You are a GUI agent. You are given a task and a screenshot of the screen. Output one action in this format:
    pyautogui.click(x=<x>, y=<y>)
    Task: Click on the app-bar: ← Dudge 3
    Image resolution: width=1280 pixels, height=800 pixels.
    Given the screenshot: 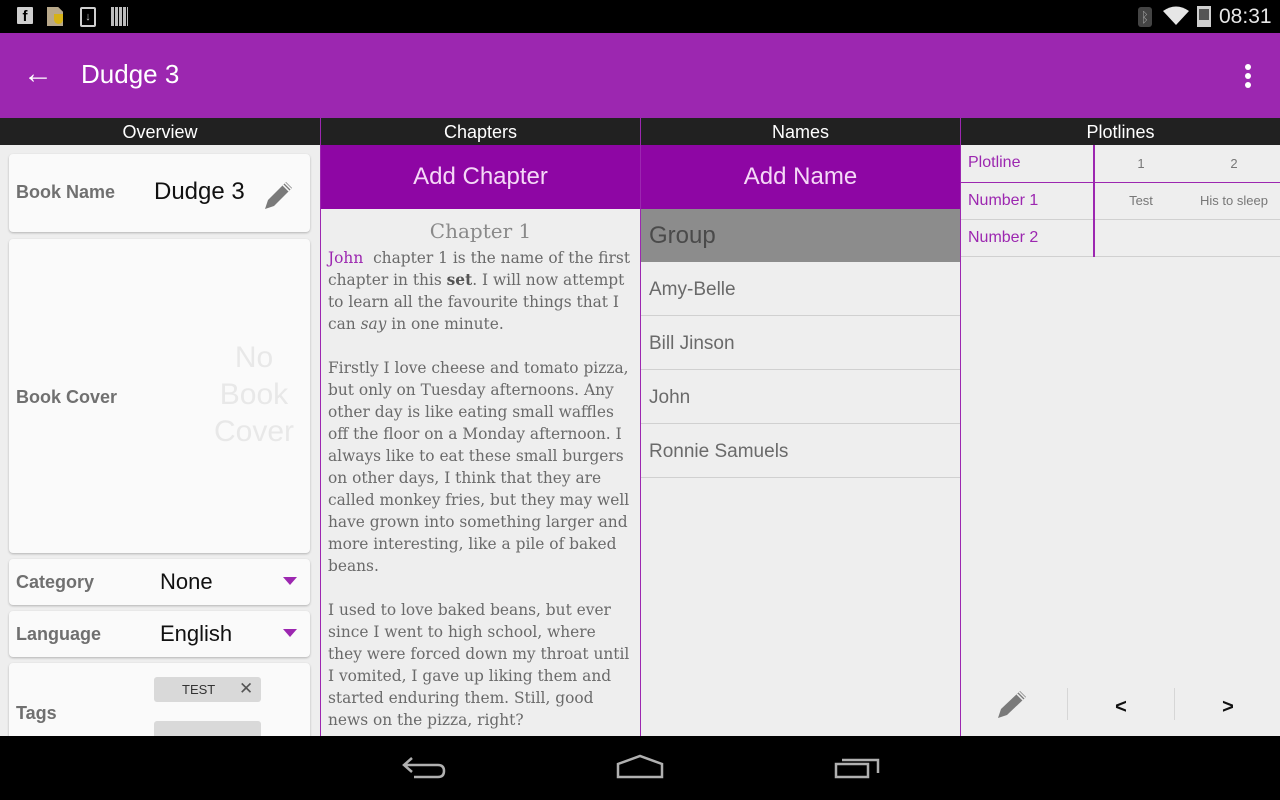 What is the action you would take?
    pyautogui.click(x=640, y=75)
    